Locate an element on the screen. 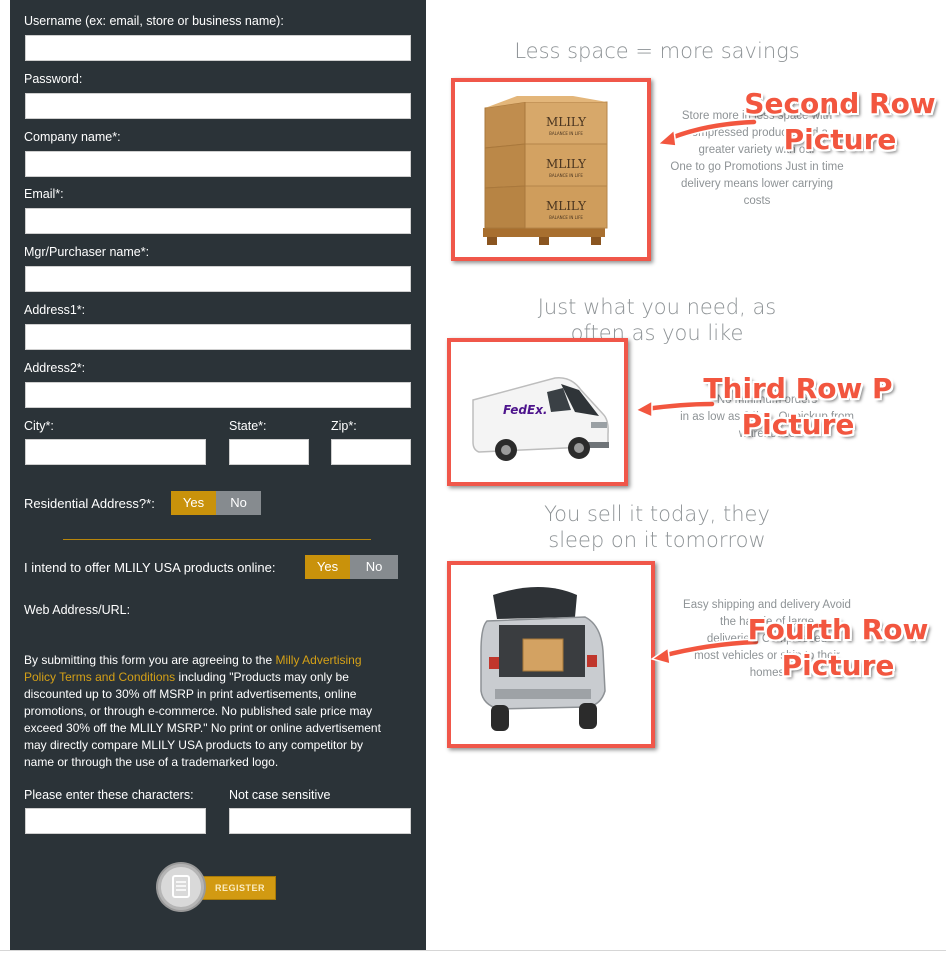  username-field is located at coordinates (218, 48).